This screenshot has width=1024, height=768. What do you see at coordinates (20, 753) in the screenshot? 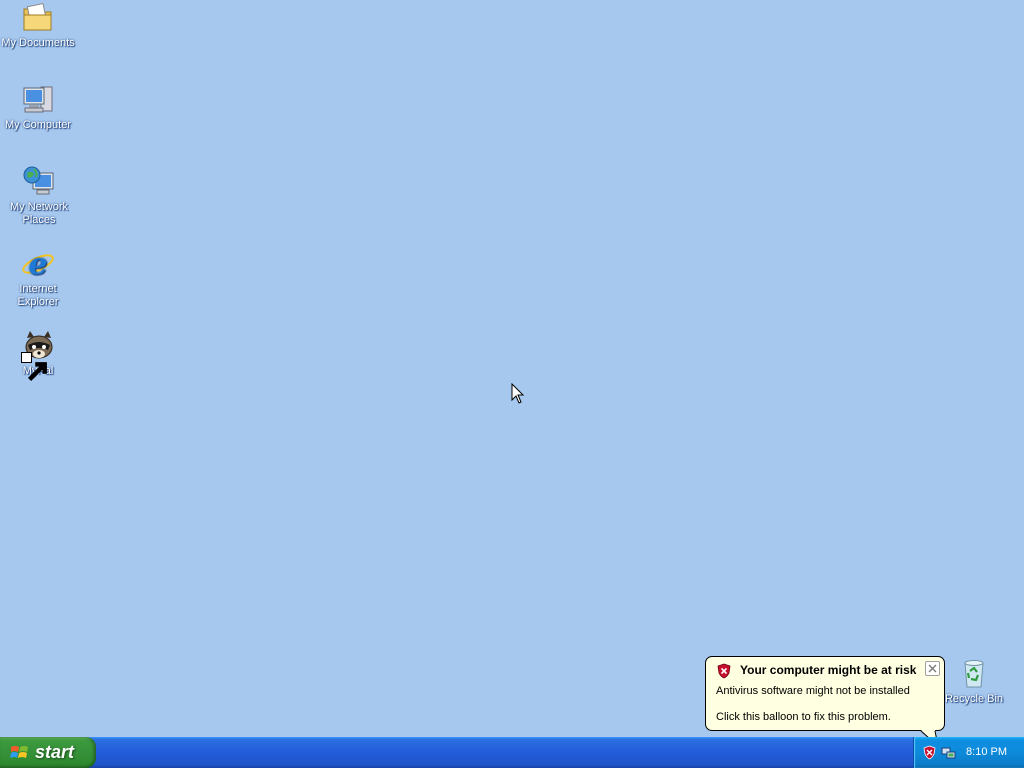
I see `windows-flag-icon` at bounding box center [20, 753].